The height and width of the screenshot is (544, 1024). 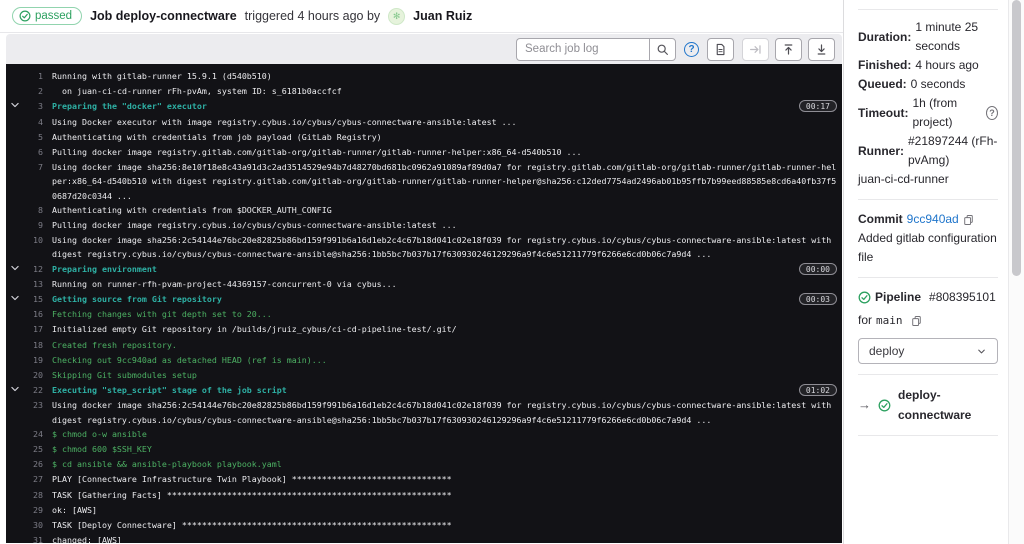 What do you see at coordinates (397, 16) in the screenshot?
I see `user-avatar: ✻` at bounding box center [397, 16].